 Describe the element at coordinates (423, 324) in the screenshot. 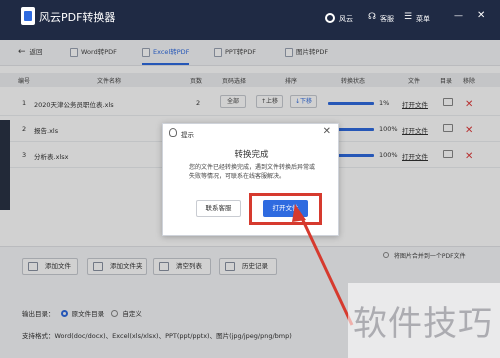

I see `watermark-text: 软件技巧` at that location.